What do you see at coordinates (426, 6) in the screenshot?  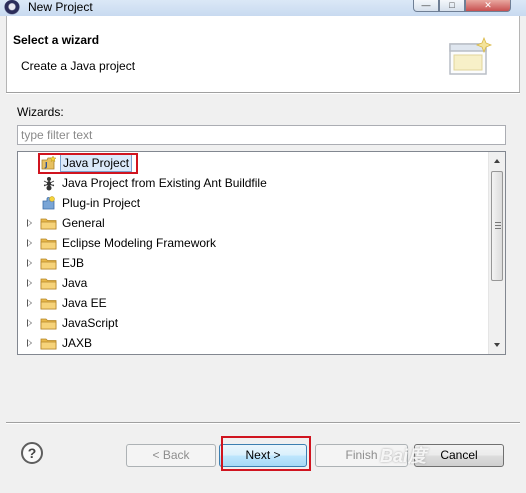 I see `minimize-button: —` at bounding box center [426, 6].